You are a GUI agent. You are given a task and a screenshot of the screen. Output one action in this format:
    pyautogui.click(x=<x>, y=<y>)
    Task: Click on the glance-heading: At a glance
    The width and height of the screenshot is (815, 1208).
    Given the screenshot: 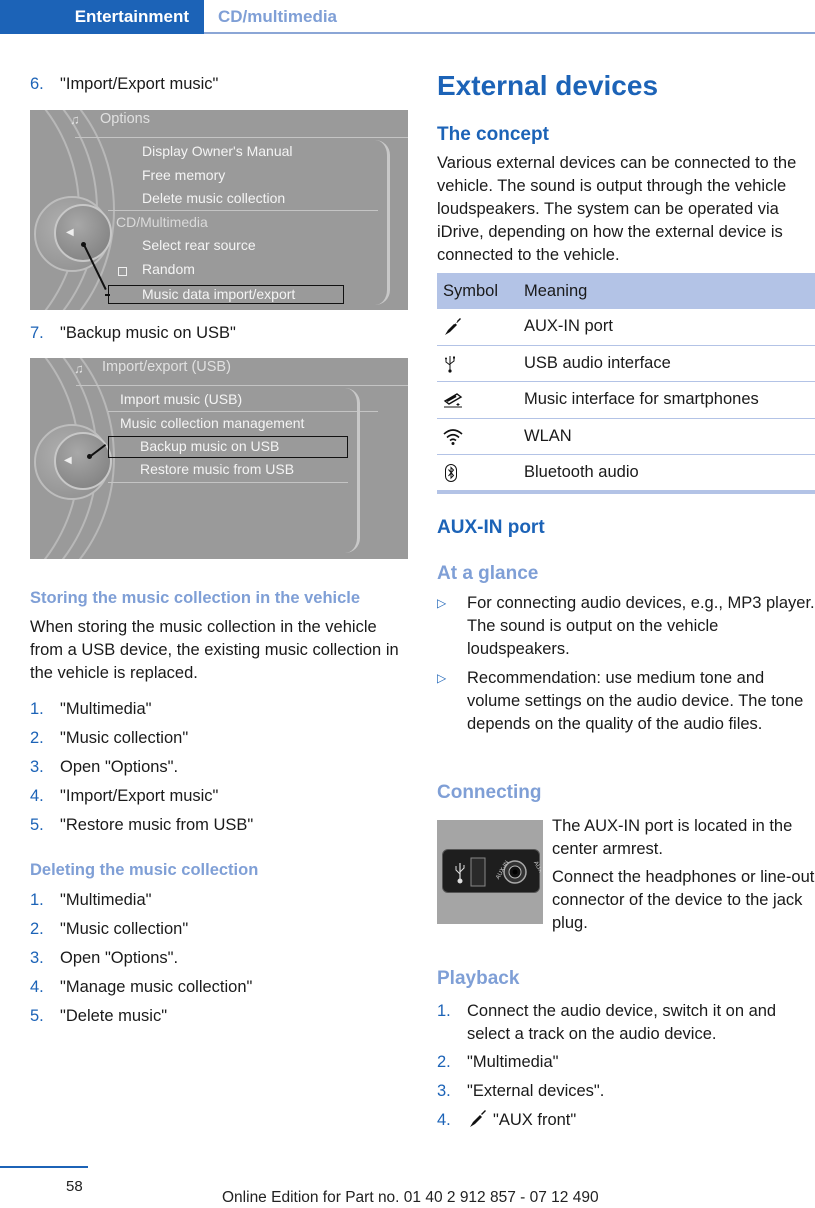 What is the action you would take?
    pyautogui.click(x=488, y=573)
    